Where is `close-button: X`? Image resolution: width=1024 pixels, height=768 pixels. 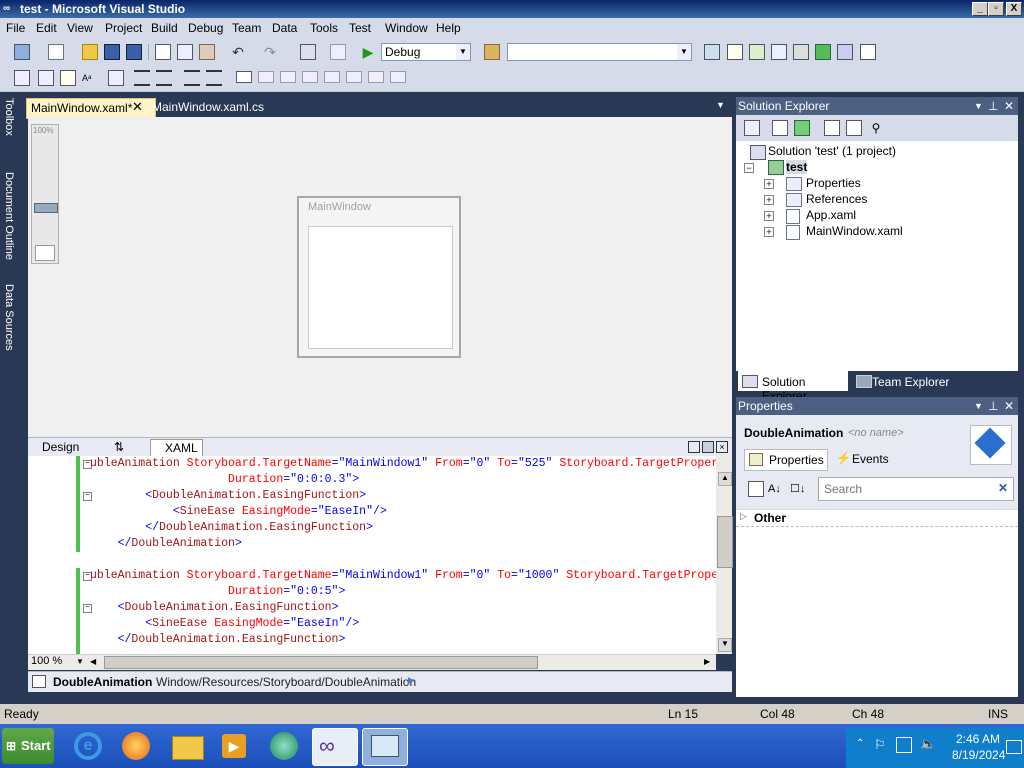
close-button: X is located at coordinates (1014, 9).